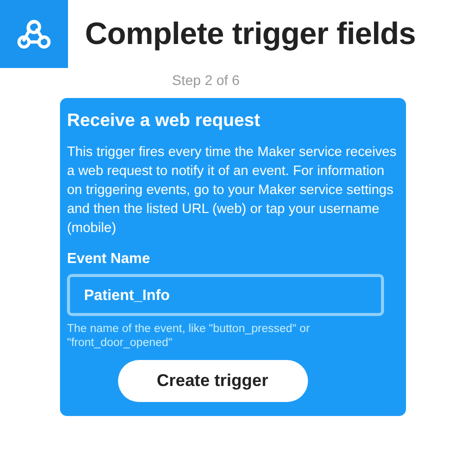  I want to click on field-help-text: The name of the event, like "button_pressed" or "front_door_opened", so click(189, 336).